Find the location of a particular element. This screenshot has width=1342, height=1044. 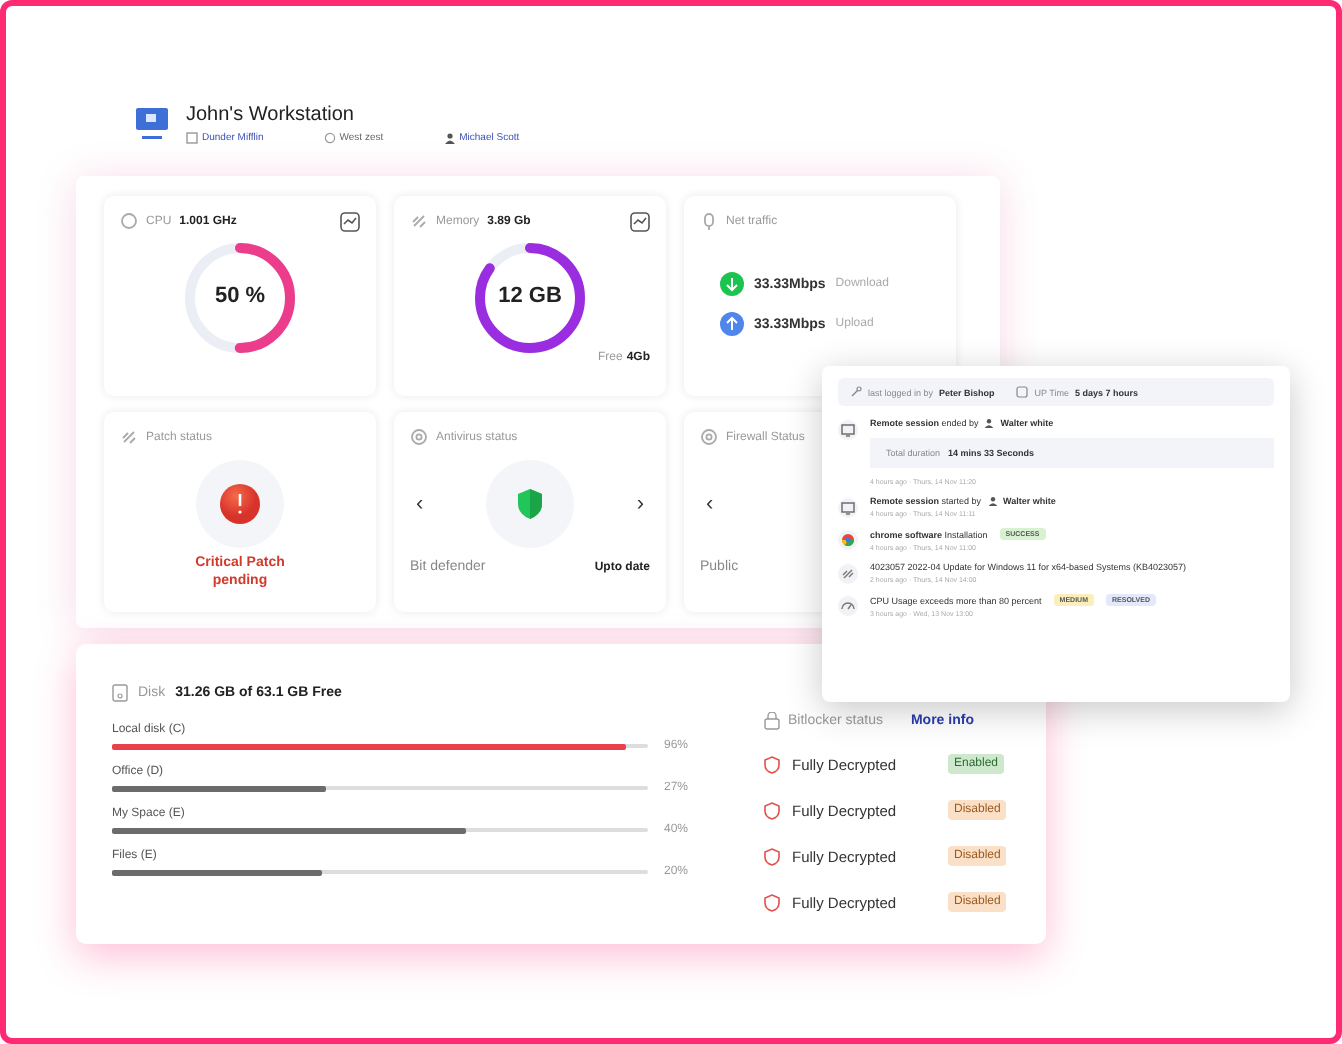

next-button: › is located at coordinates (640, 504).